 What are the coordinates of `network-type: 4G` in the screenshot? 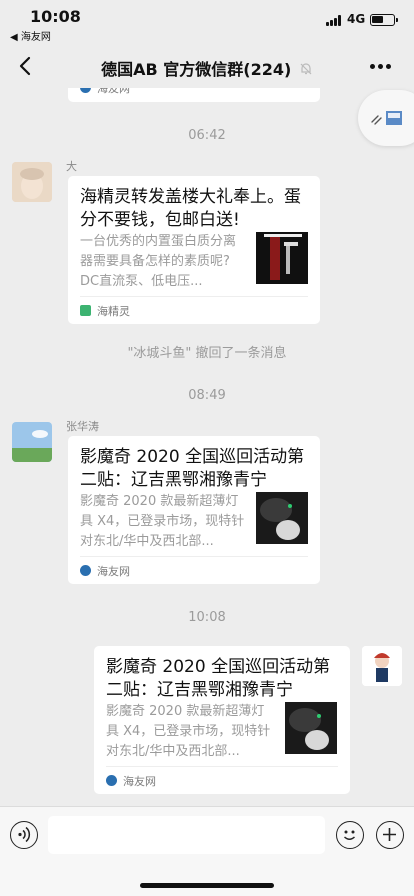 It's located at (356, 19).